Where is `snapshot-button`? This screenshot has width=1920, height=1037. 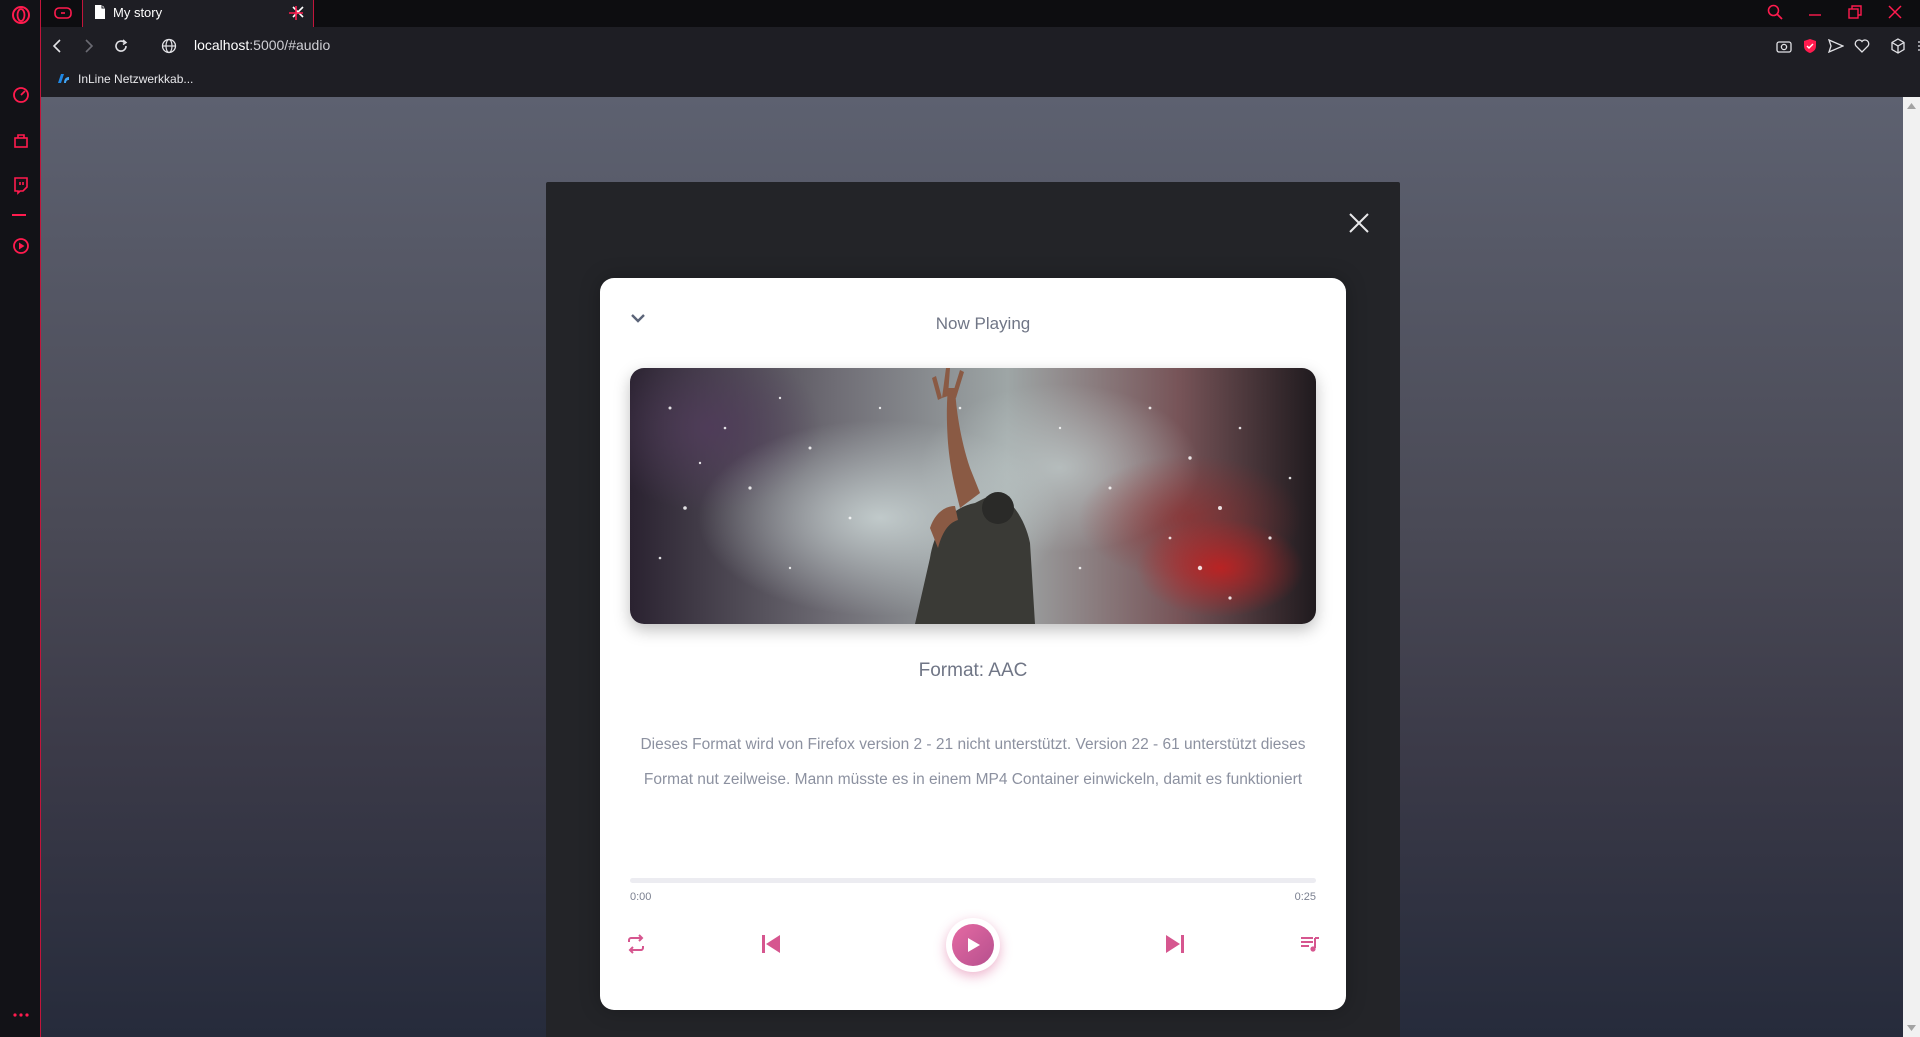
snapshot-button is located at coordinates (1784, 46).